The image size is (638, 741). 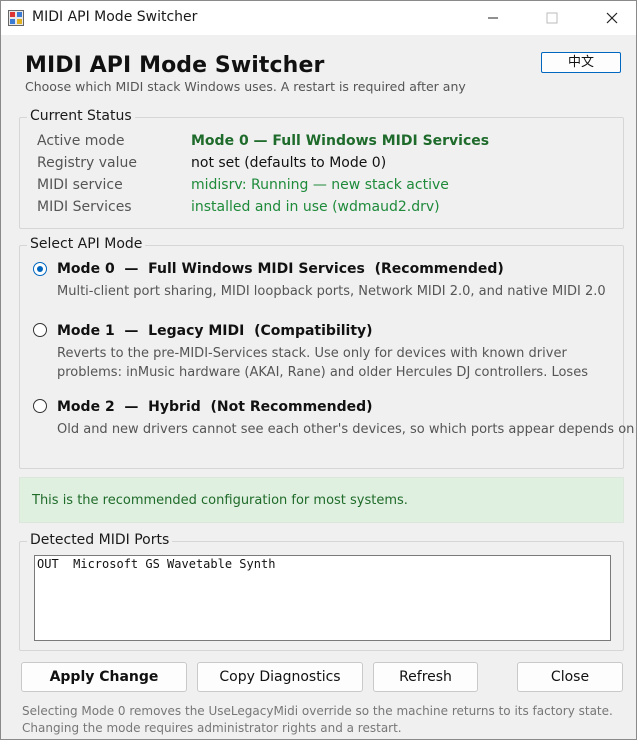 I want to click on maximize-icon, so click(x=552, y=18).